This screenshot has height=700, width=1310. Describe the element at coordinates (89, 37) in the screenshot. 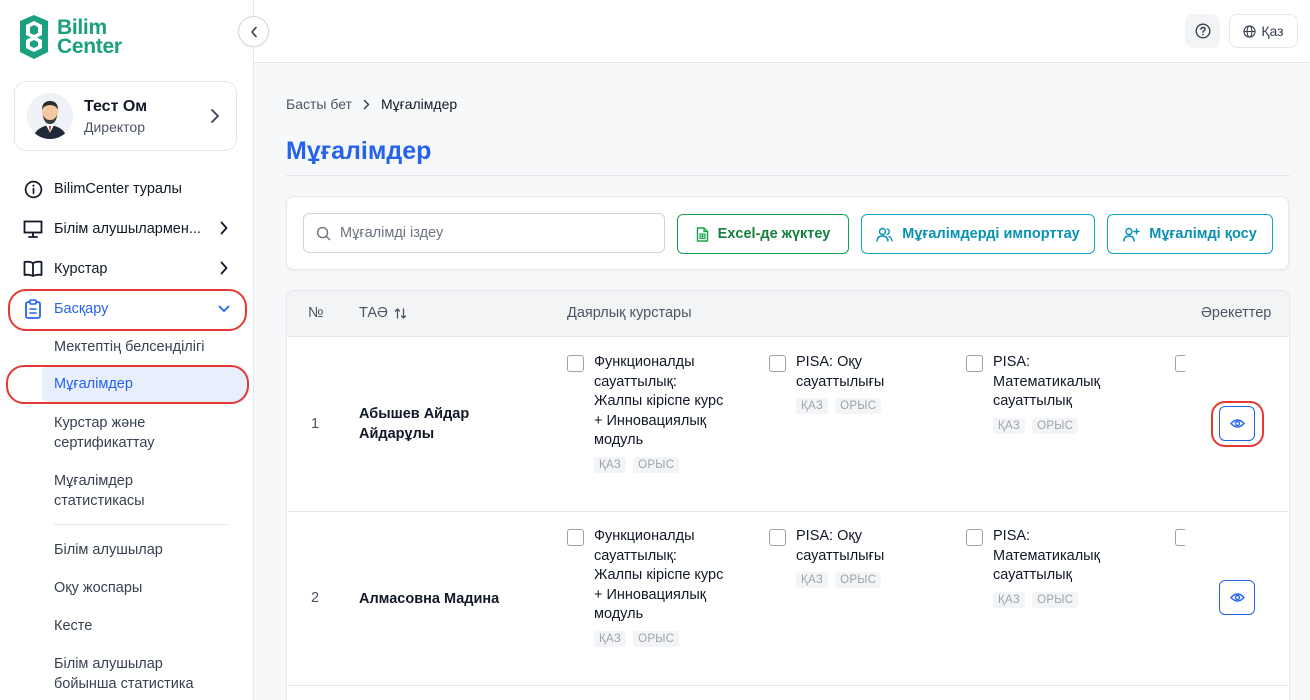

I see `logo-text: Bilim Center` at that location.